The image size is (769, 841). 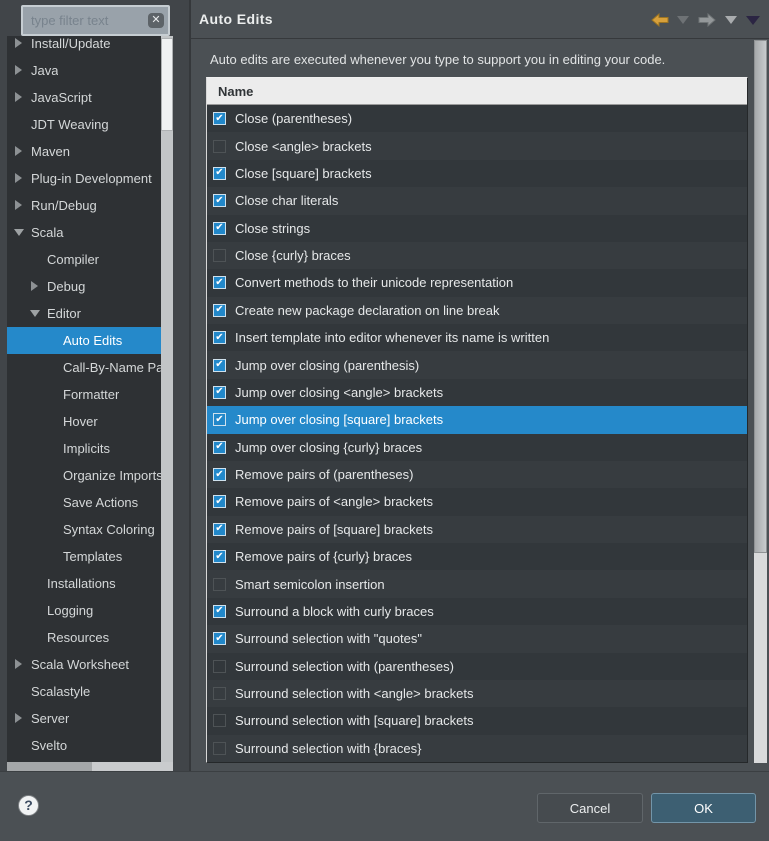 What do you see at coordinates (86, 97) in the screenshot?
I see `sidebar-item-javascript: JavaScript` at bounding box center [86, 97].